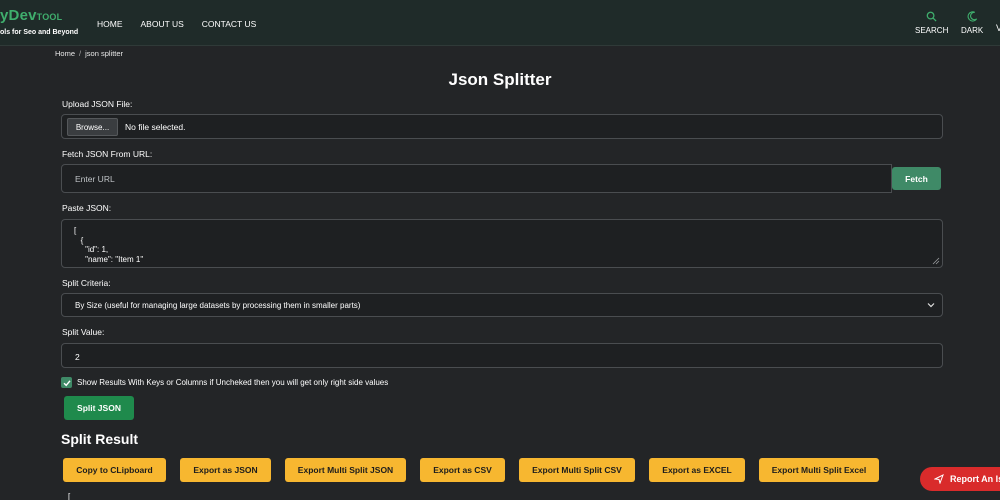  I want to click on search-icon, so click(931, 16).